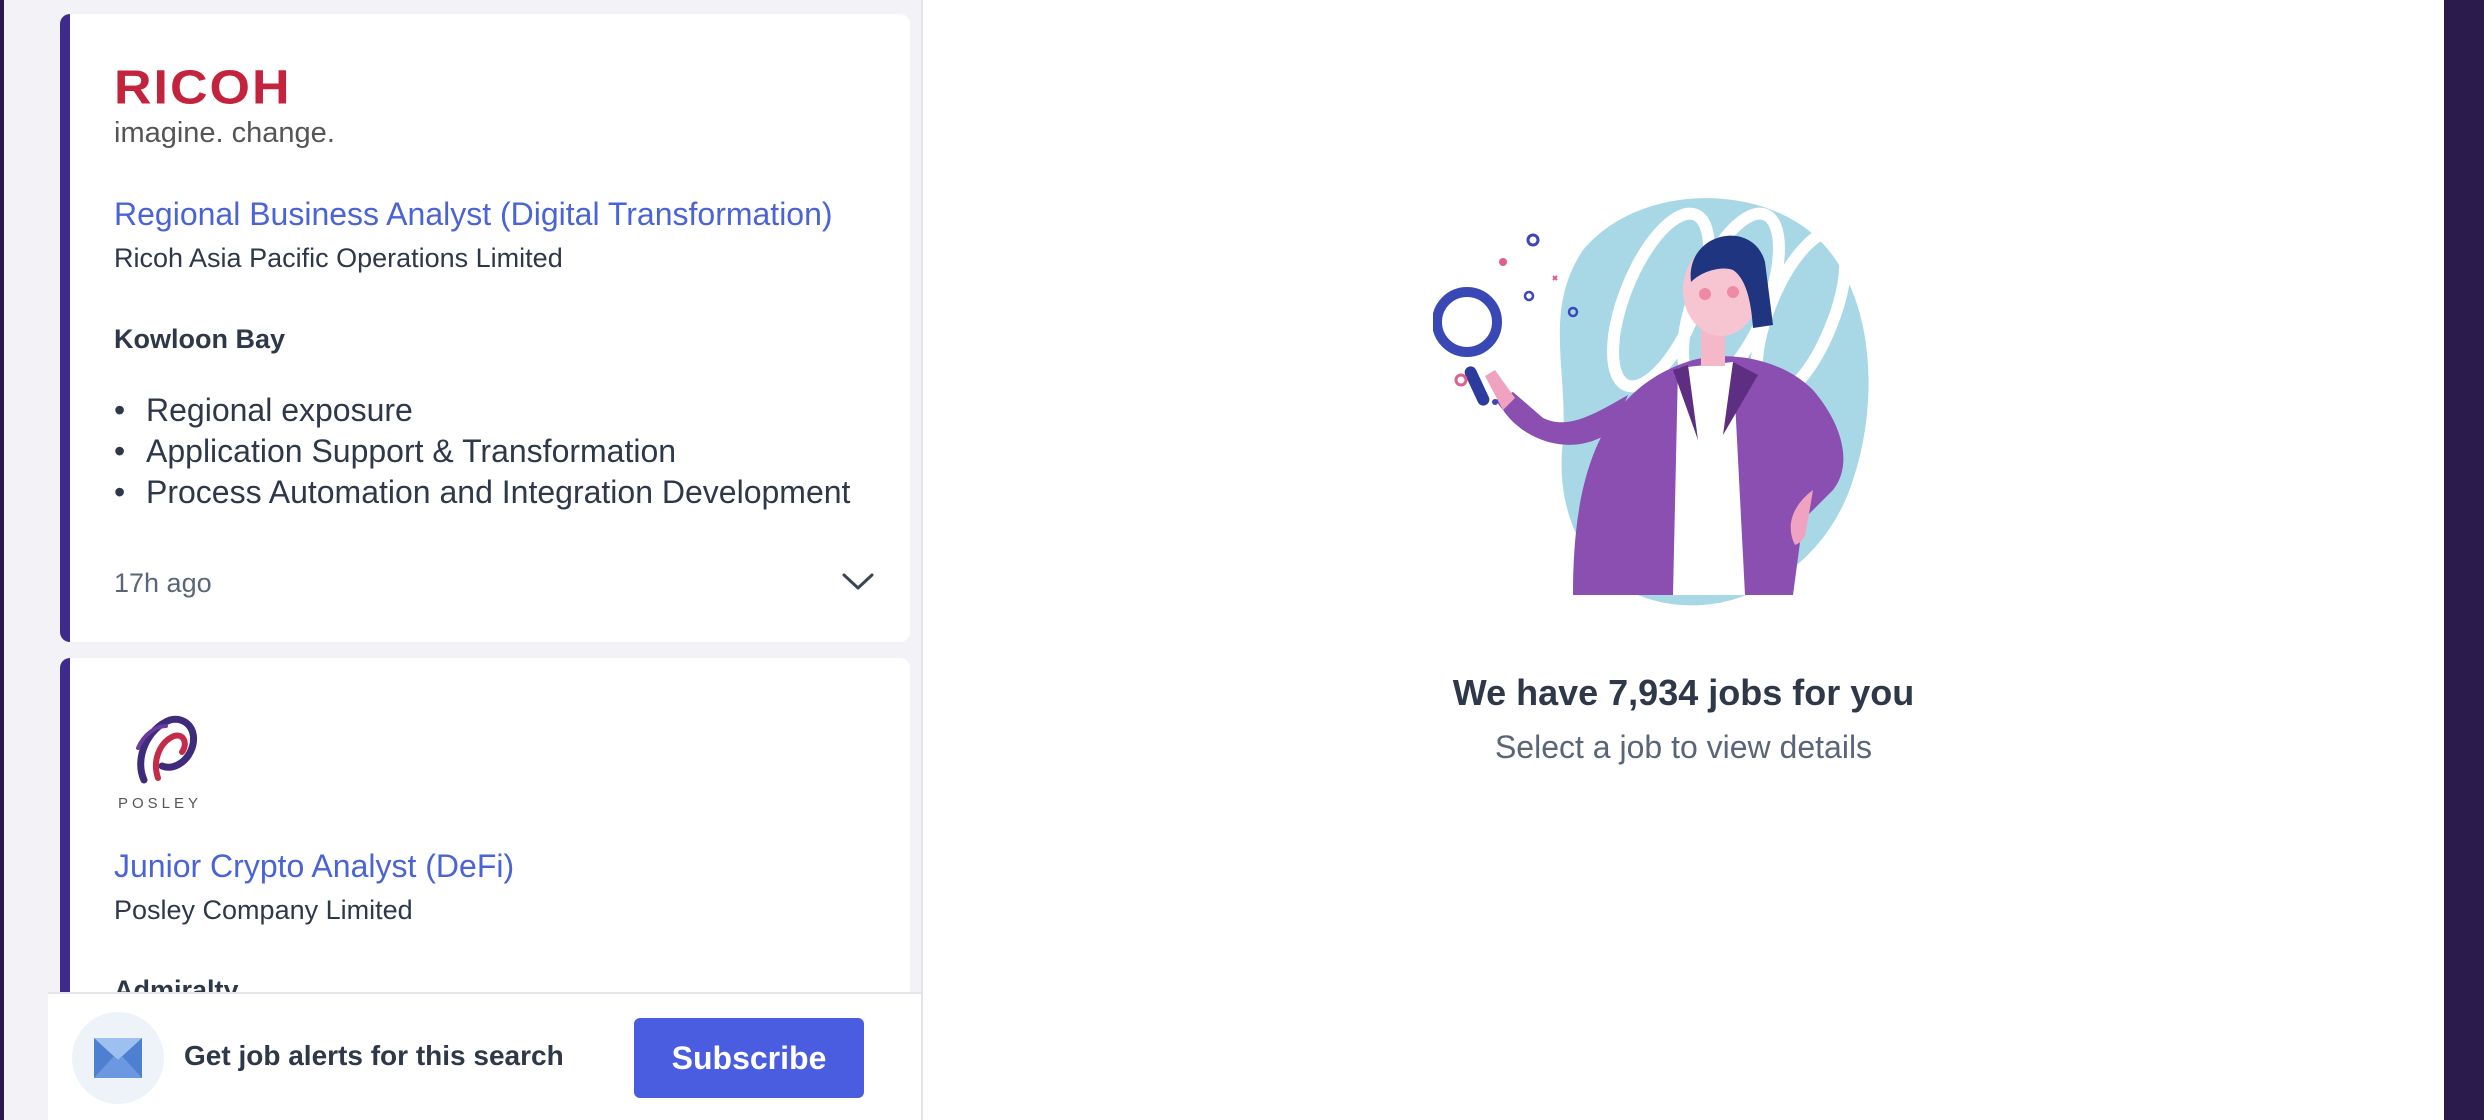  Describe the element at coordinates (2464, 560) in the screenshot. I see `window-edge-right` at that location.